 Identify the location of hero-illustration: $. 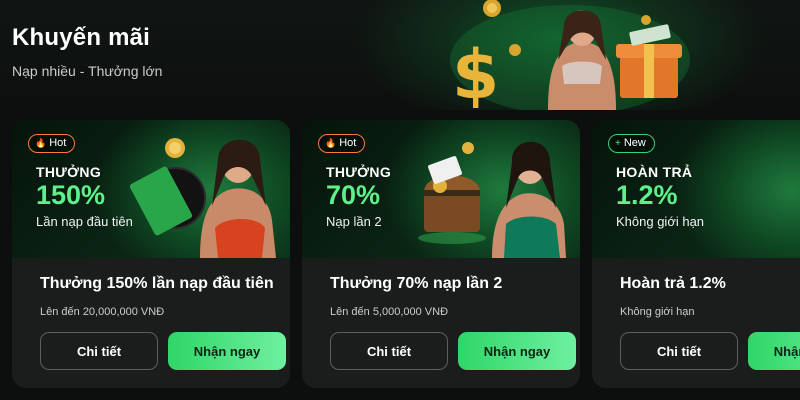
(570, 55).